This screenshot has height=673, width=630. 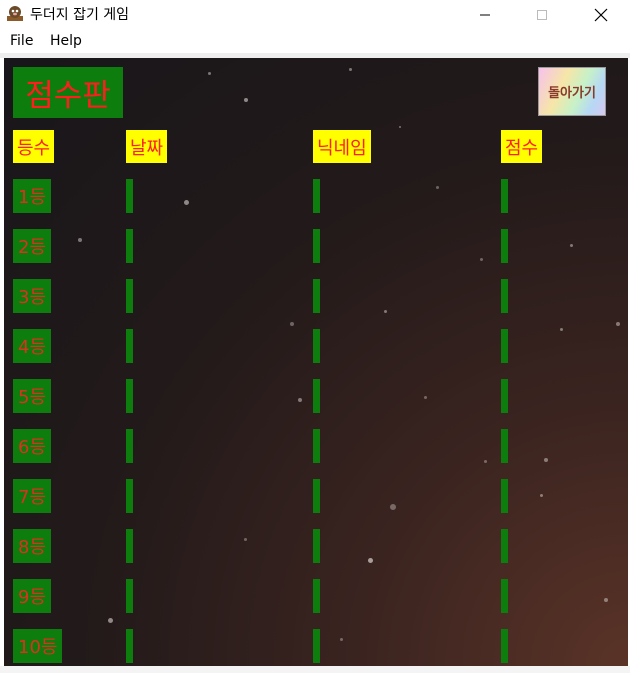 What do you see at coordinates (15, 13) in the screenshot?
I see `app-icon` at bounding box center [15, 13].